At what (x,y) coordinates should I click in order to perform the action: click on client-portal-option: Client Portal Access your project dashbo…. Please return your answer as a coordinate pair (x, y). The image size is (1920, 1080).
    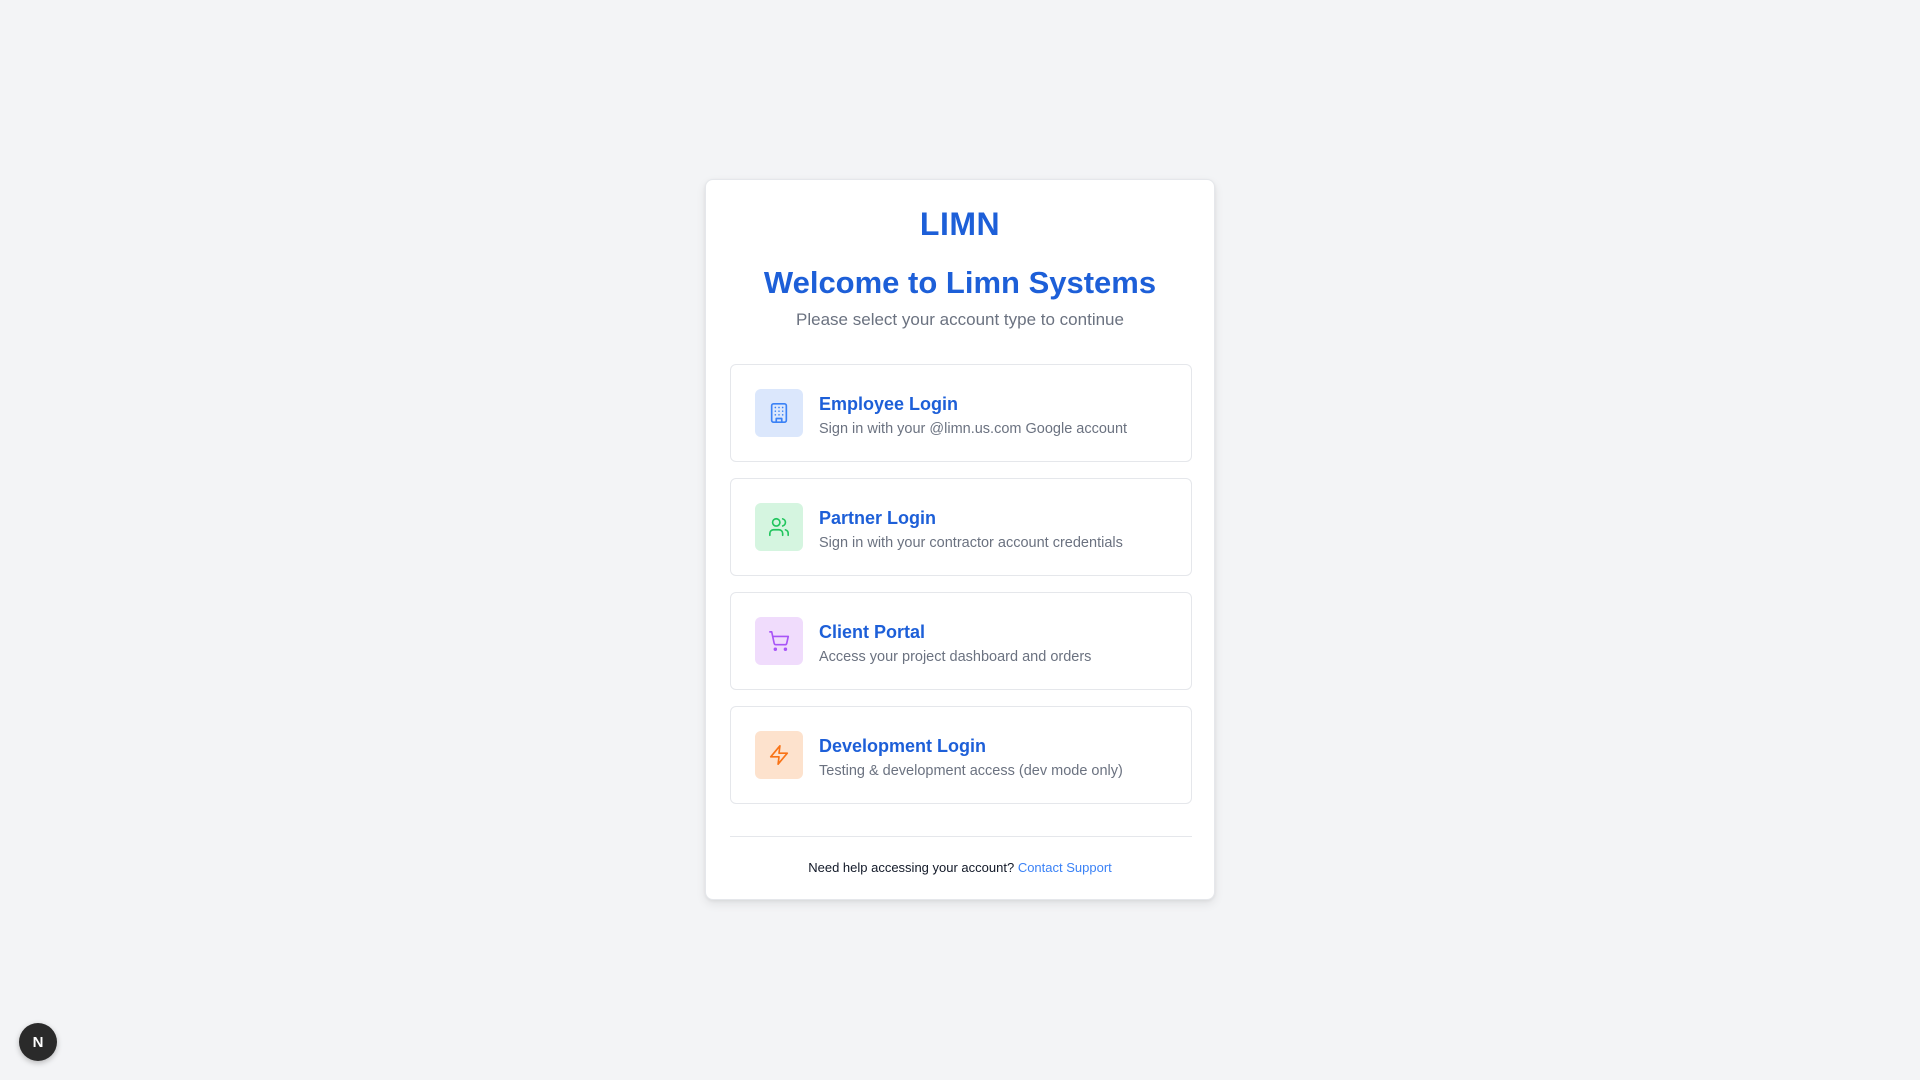
    Looking at the image, I should click on (961, 641).